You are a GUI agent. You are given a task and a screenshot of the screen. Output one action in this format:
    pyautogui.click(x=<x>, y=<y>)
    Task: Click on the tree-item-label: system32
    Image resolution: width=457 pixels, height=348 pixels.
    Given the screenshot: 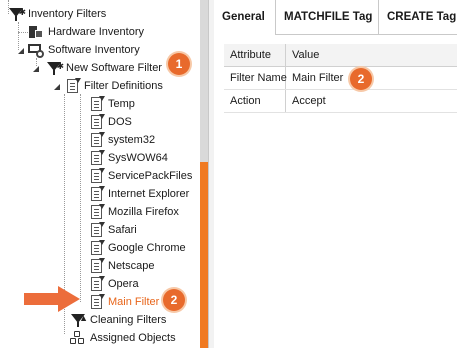 What is the action you would take?
    pyautogui.click(x=132, y=140)
    